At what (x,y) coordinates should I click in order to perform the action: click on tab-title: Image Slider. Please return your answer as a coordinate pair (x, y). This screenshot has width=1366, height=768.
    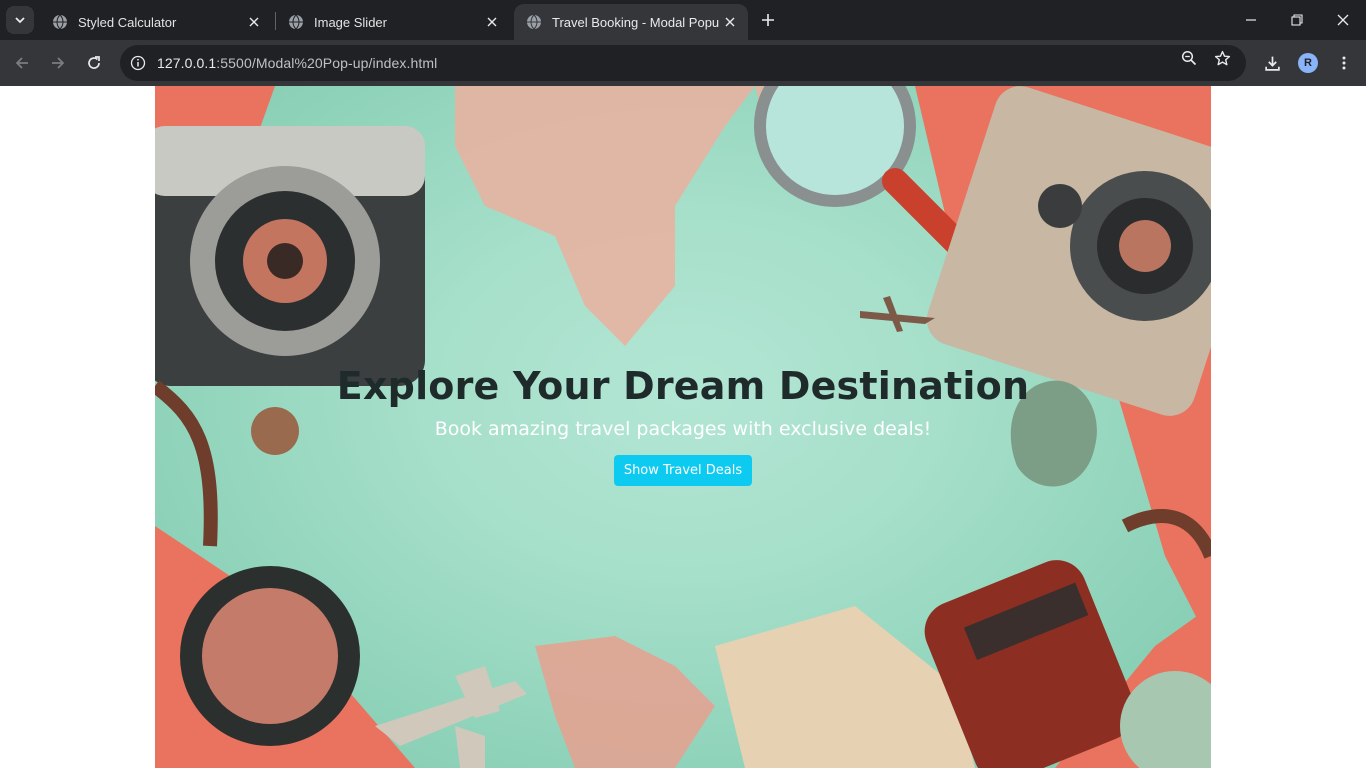
    Looking at the image, I should click on (350, 22).